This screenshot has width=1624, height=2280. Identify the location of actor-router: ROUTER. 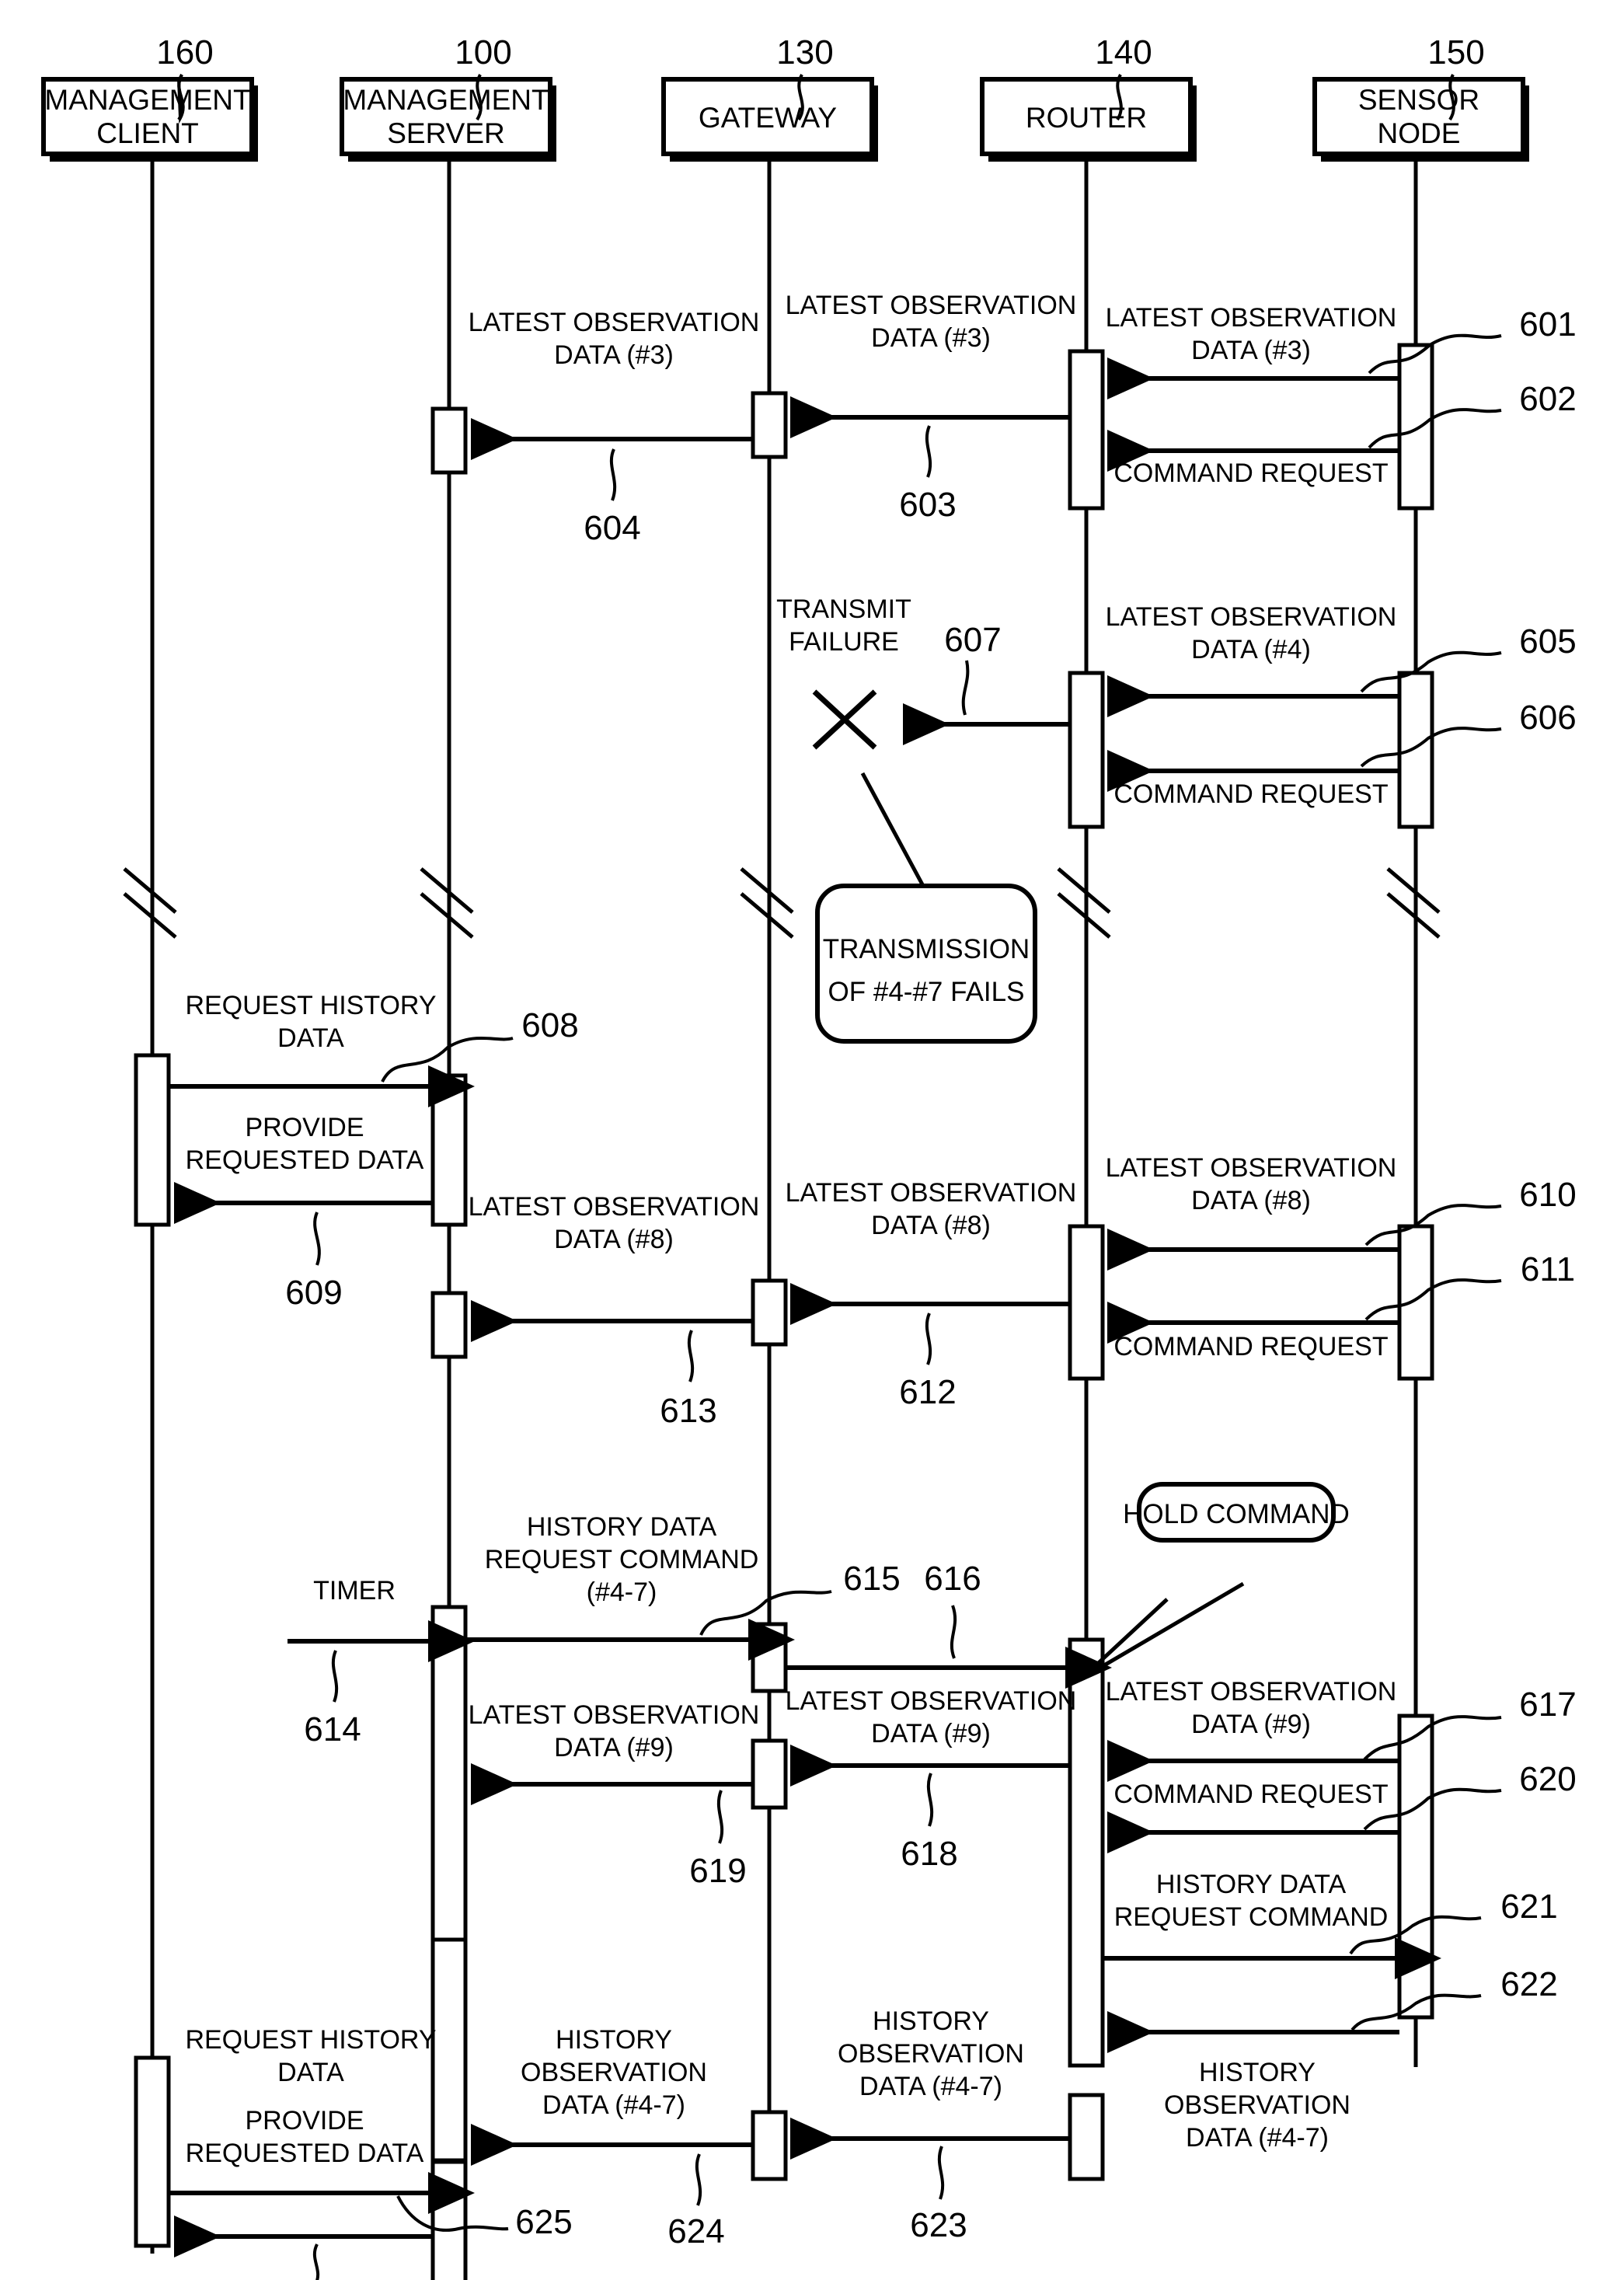
(1088, 119).